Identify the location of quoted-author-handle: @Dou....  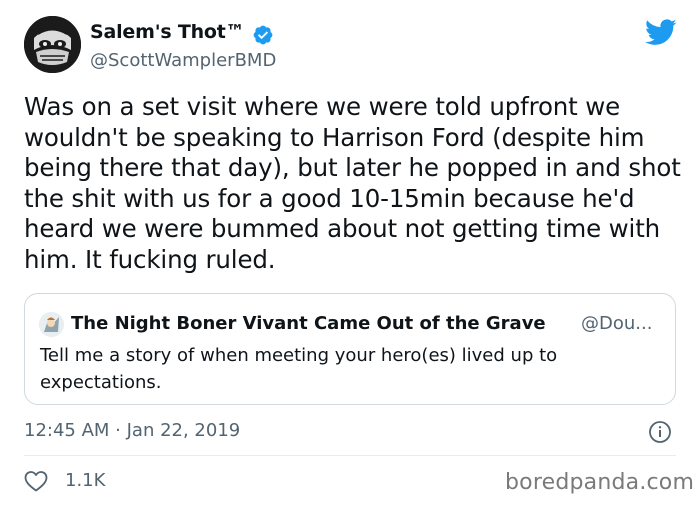
(617, 323).